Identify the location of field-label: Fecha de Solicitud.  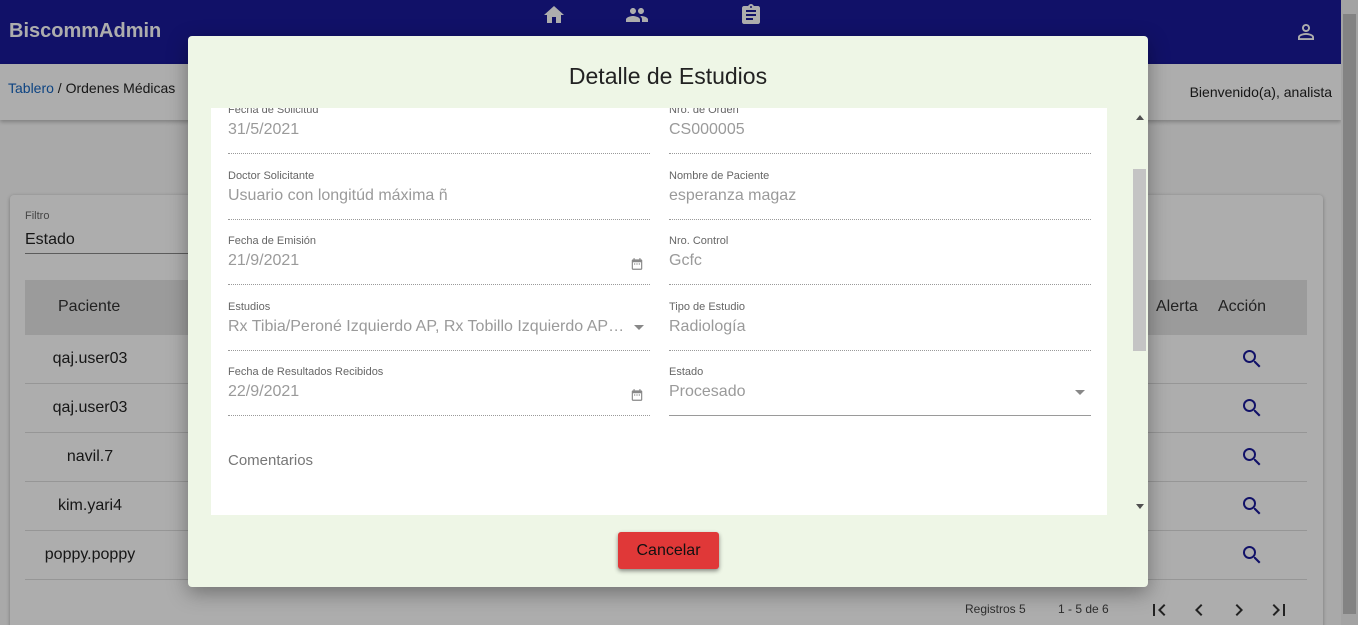
(273, 112).